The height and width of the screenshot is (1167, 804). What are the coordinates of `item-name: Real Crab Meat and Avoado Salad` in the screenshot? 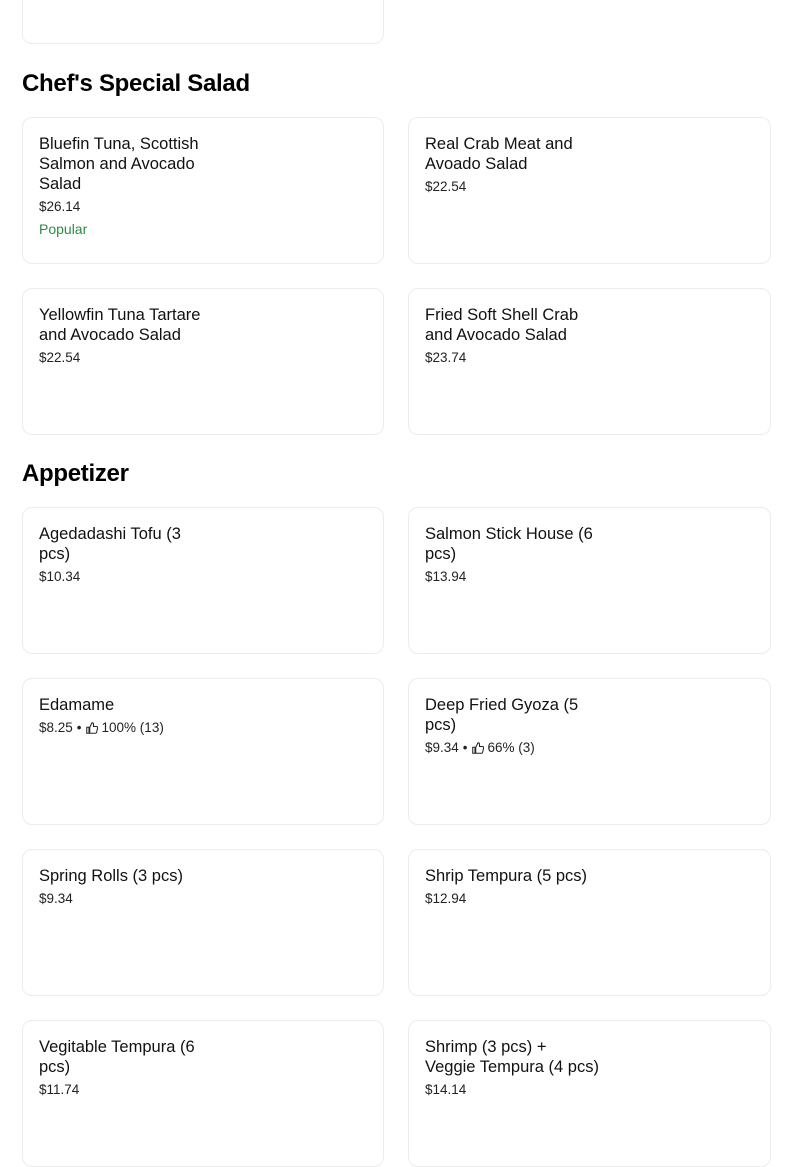 It's located at (499, 154).